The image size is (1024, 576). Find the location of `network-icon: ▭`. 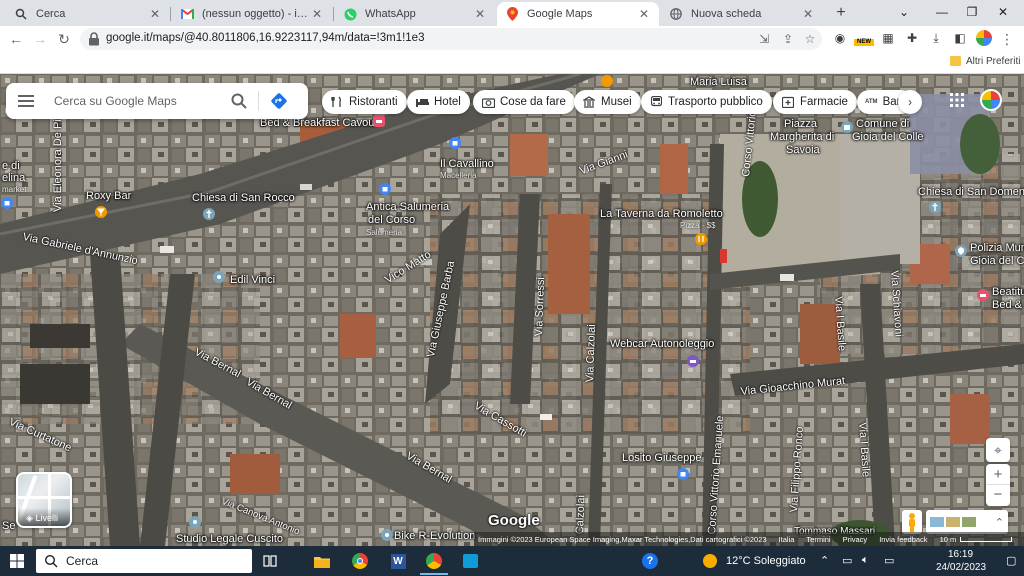

network-icon: ▭ is located at coordinates (847, 560).